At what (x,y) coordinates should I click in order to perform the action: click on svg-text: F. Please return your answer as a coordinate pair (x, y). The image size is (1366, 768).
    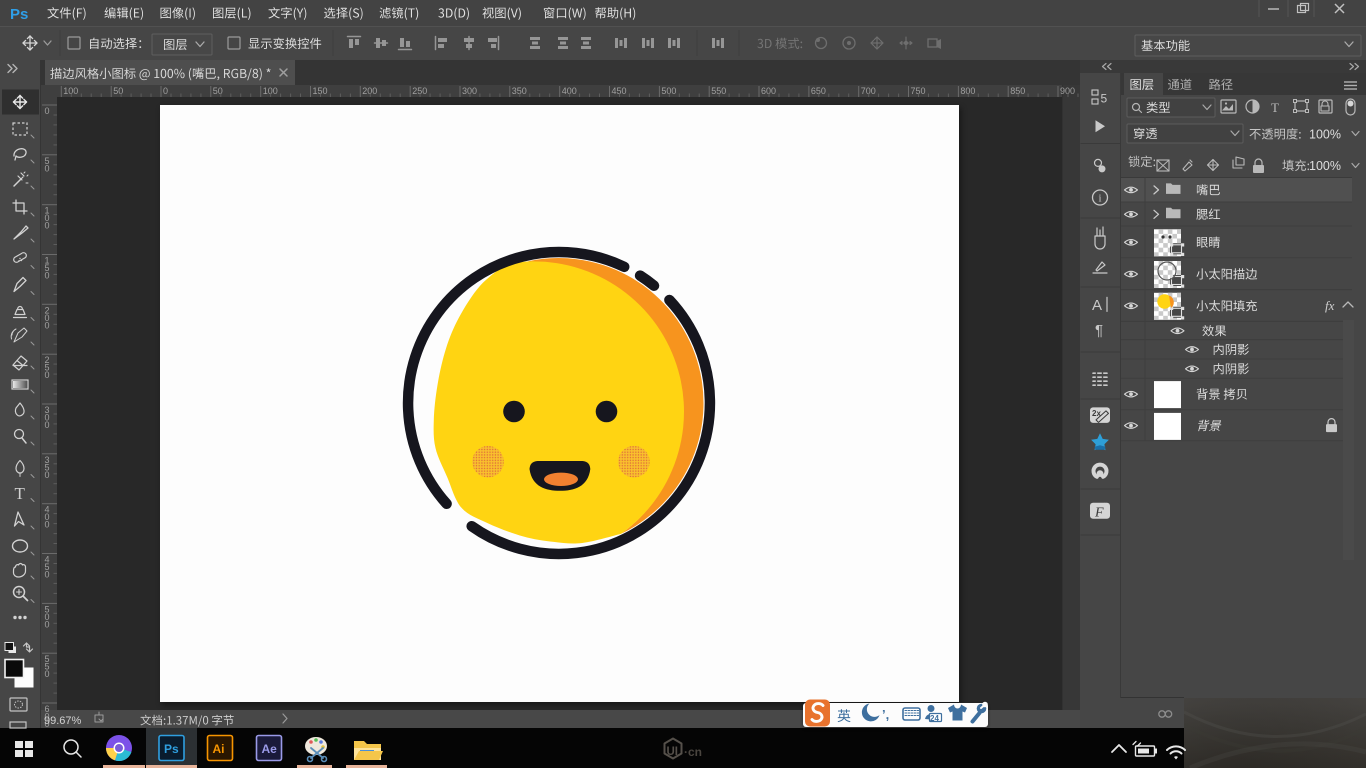
    Looking at the image, I should click on (1099, 512).